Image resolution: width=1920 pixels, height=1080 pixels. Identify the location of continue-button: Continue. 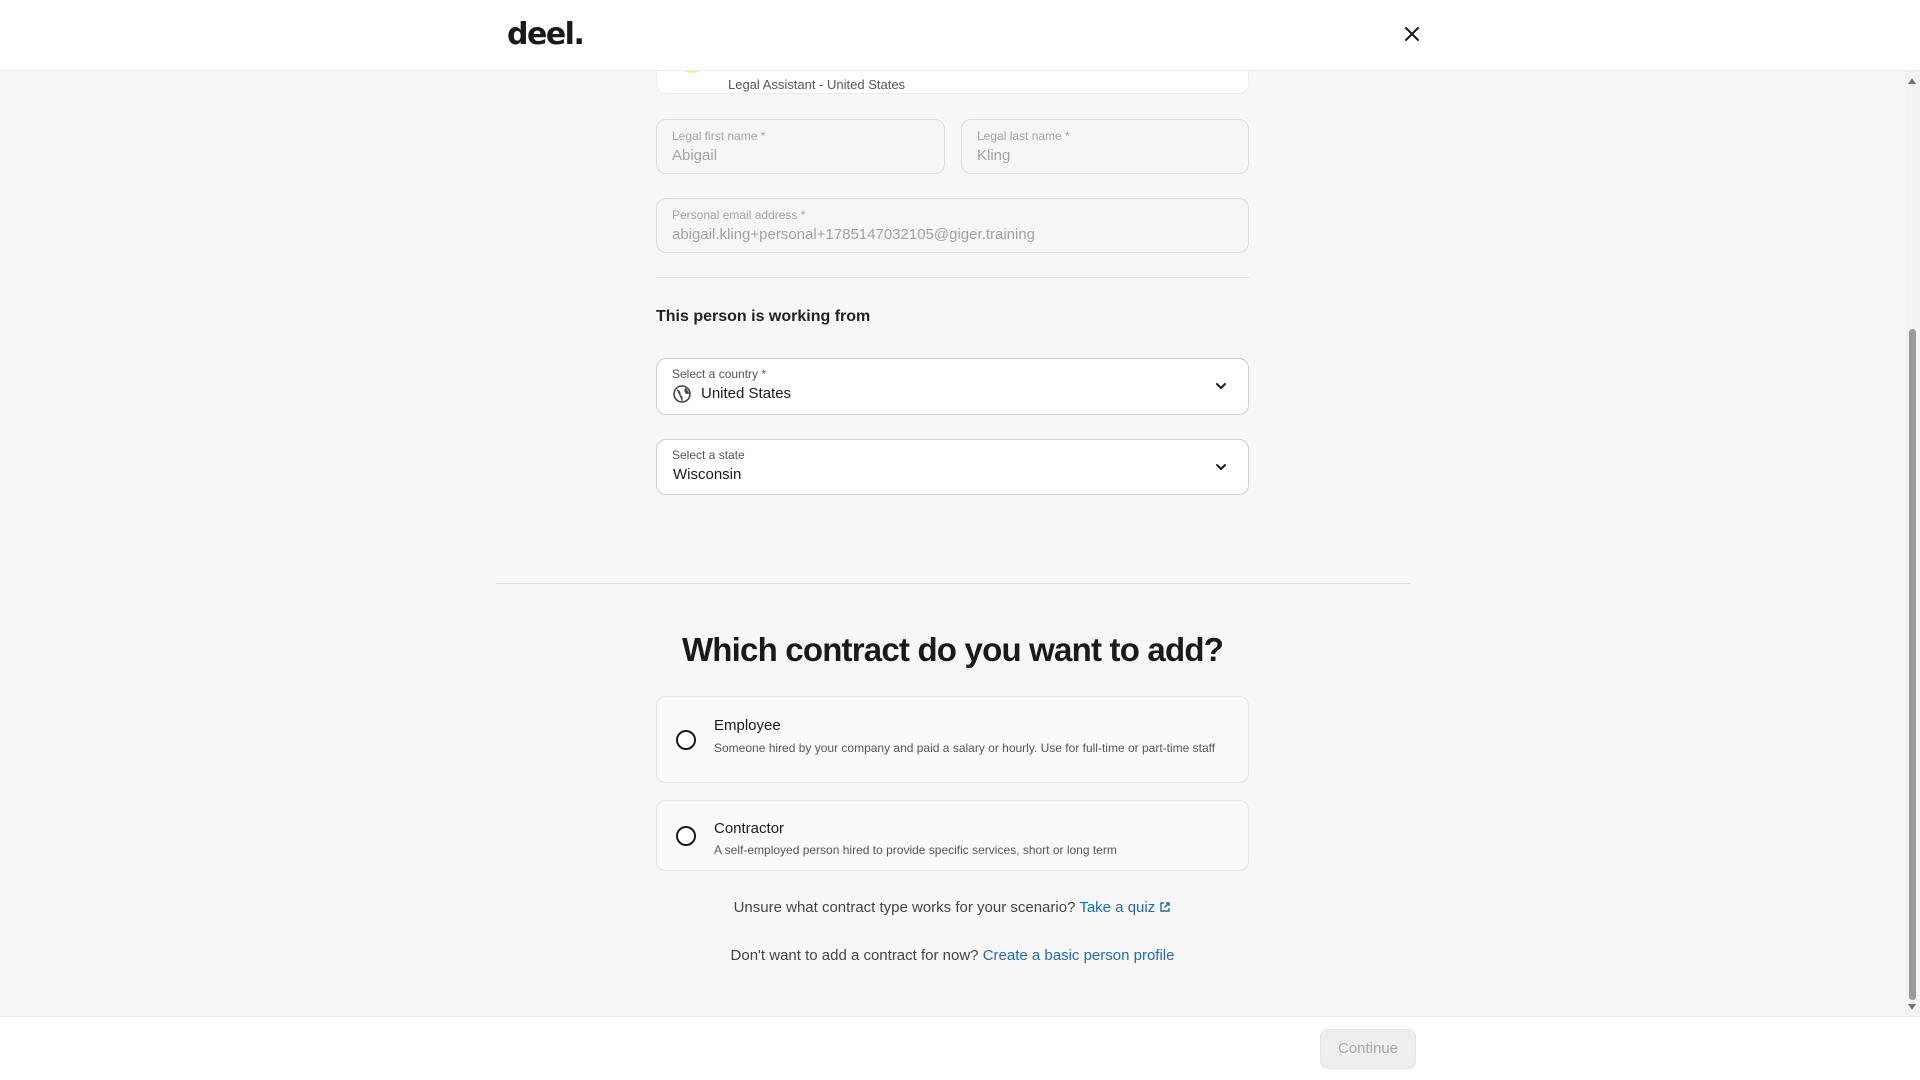
(1368, 1049).